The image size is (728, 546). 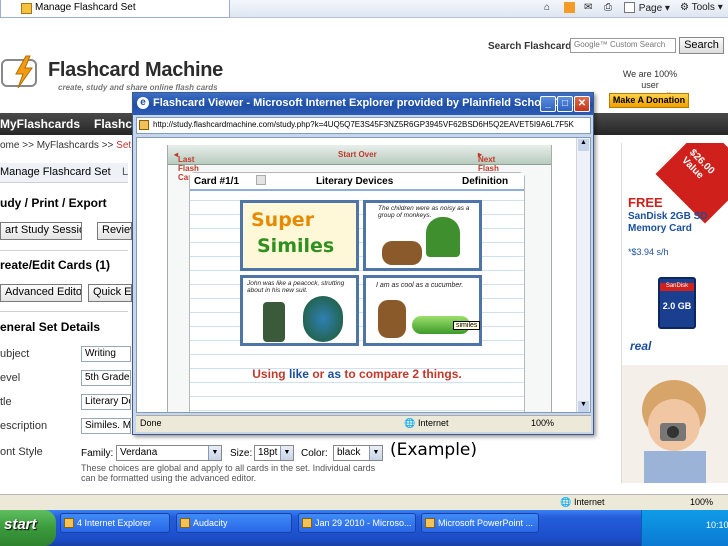 What do you see at coordinates (649, 100) in the screenshot?
I see `donate-button: Make A Donation` at bounding box center [649, 100].